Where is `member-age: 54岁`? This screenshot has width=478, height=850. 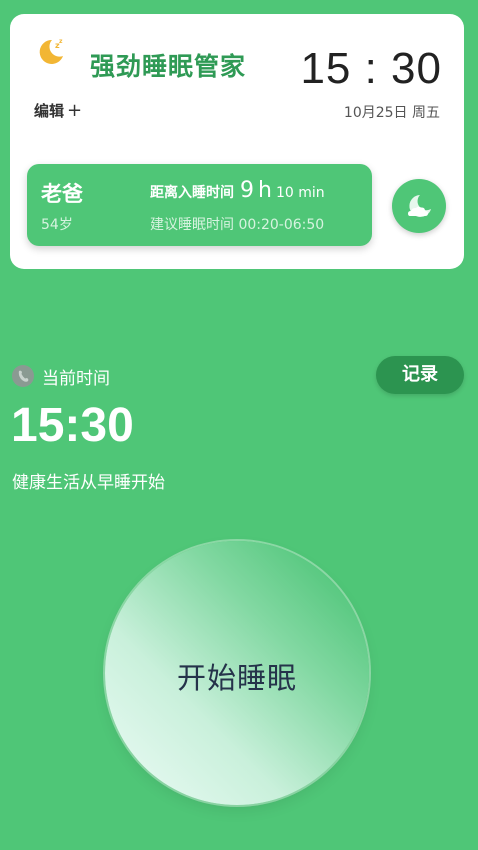 member-age: 54岁 is located at coordinates (57, 225).